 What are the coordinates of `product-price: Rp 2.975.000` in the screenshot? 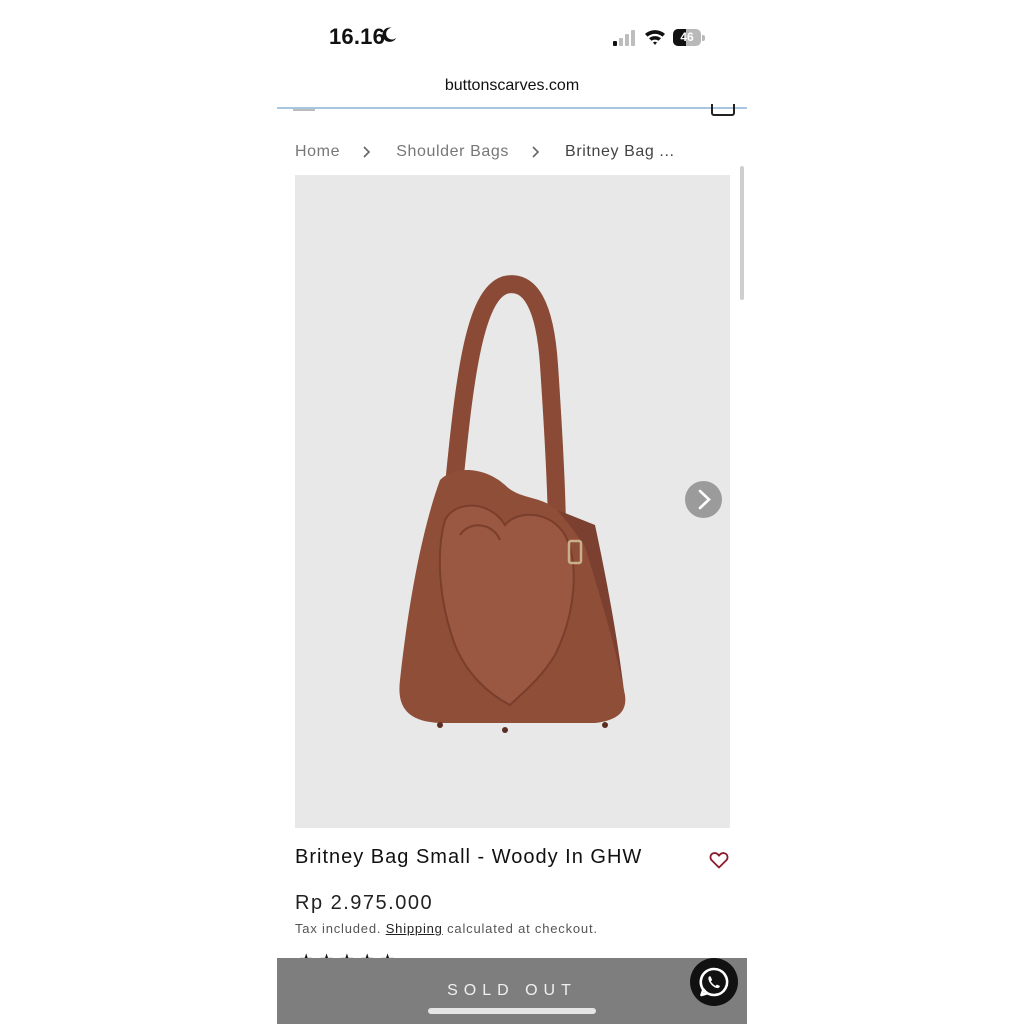 It's located at (364, 903).